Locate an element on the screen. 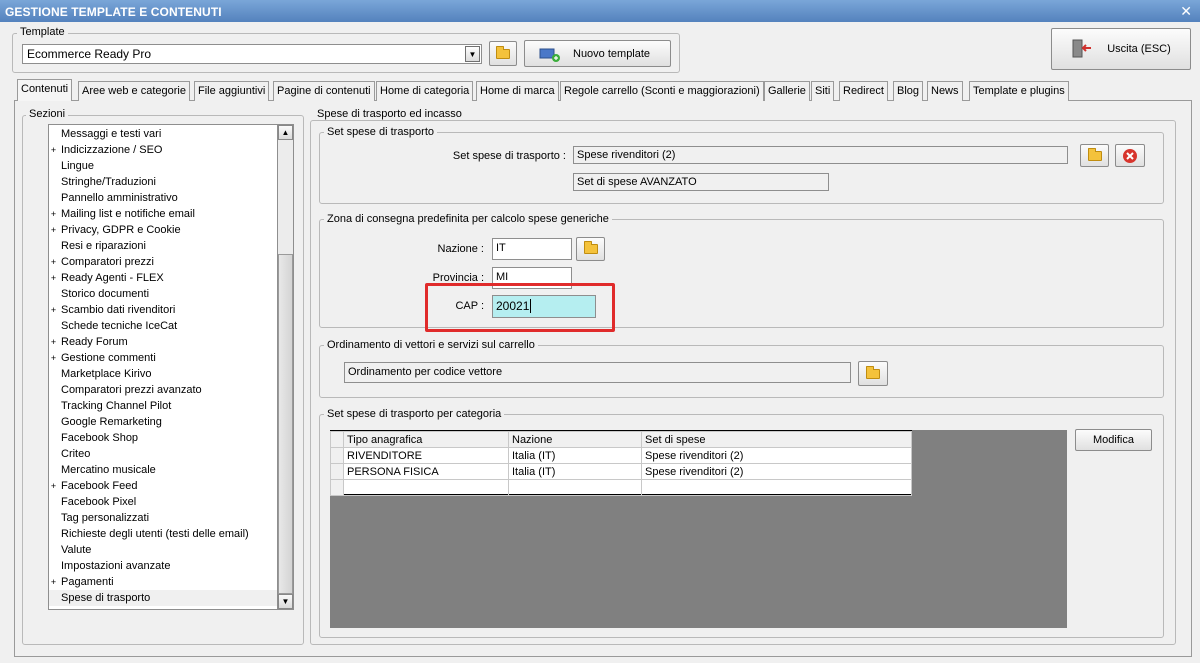 The image size is (1200, 663). tree-item: Facebook Pixel is located at coordinates (163, 502).